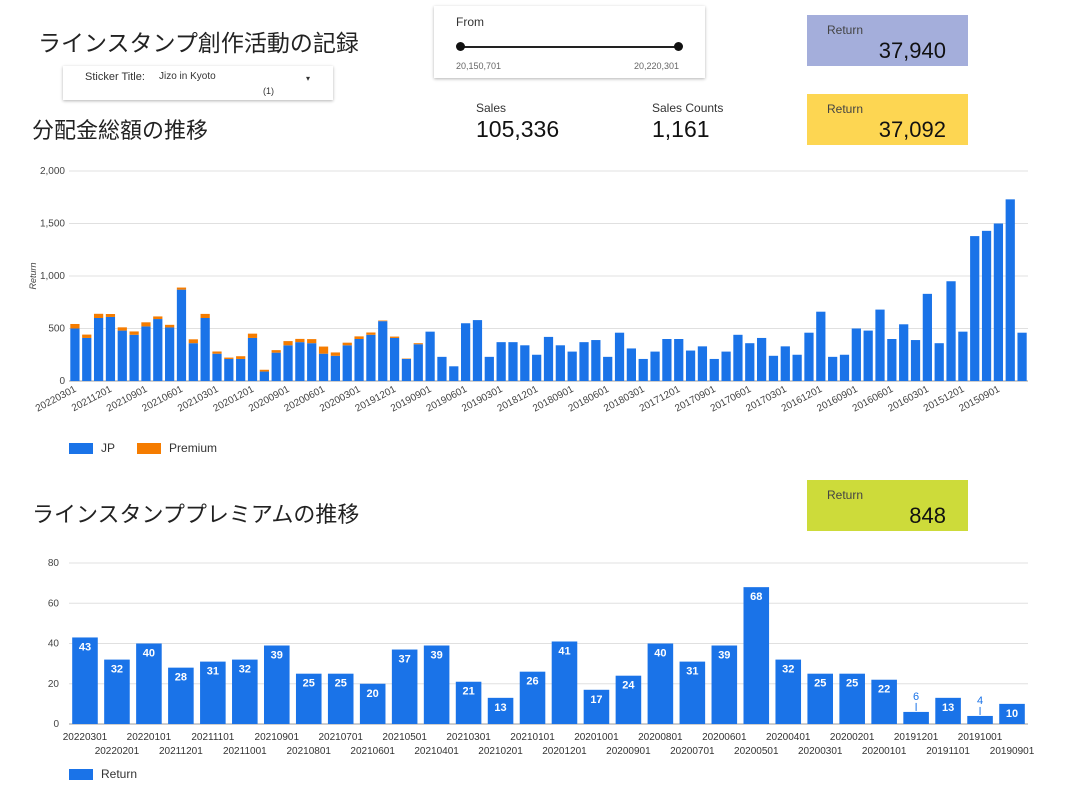 This screenshot has width=1068, height=791. I want to click on slider-handle-min, so click(460, 46).